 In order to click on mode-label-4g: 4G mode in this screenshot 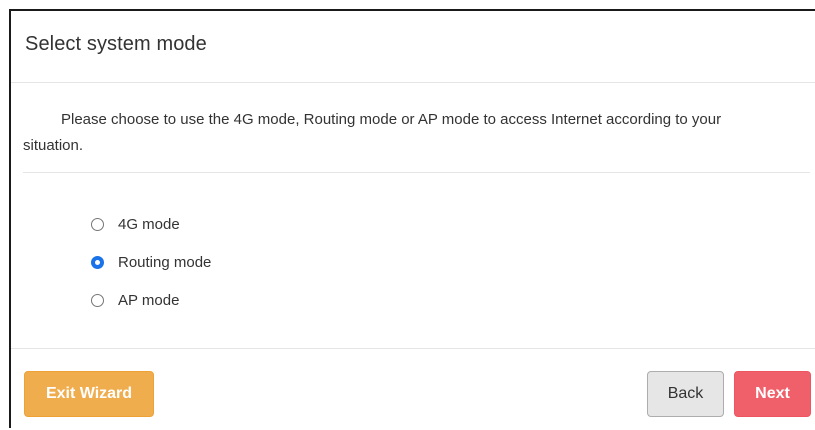, I will do `click(149, 224)`.